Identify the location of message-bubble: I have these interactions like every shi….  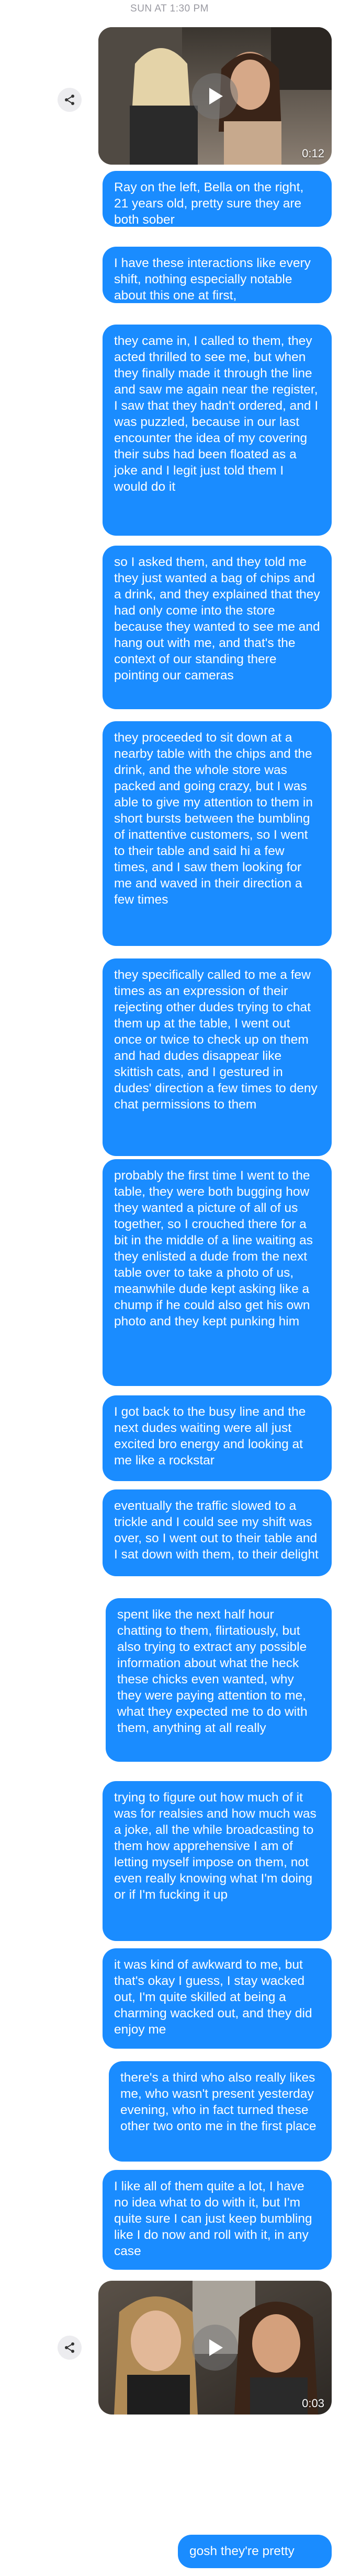
(217, 275).